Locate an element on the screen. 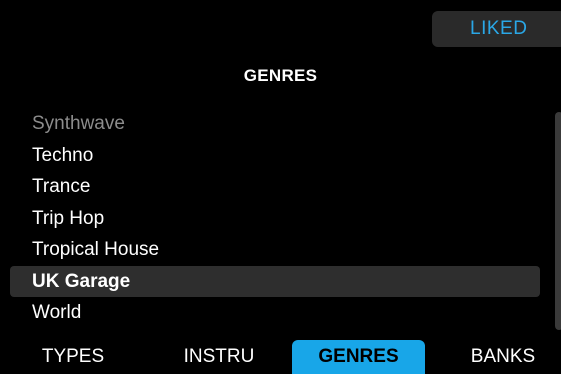 The height and width of the screenshot is (374, 561). page-title: GENRES is located at coordinates (280, 75).